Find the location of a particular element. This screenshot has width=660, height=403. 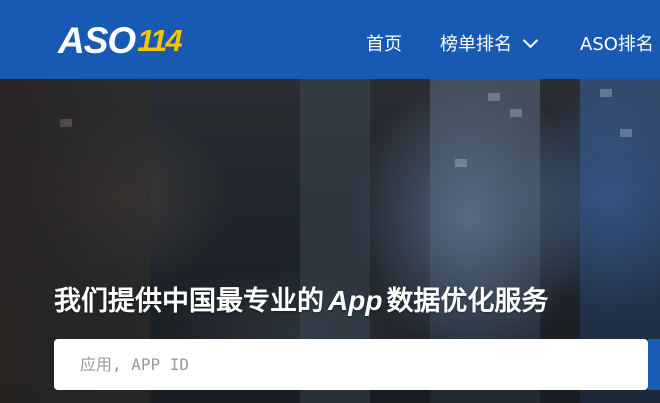

chevron-down-icon is located at coordinates (530, 40).